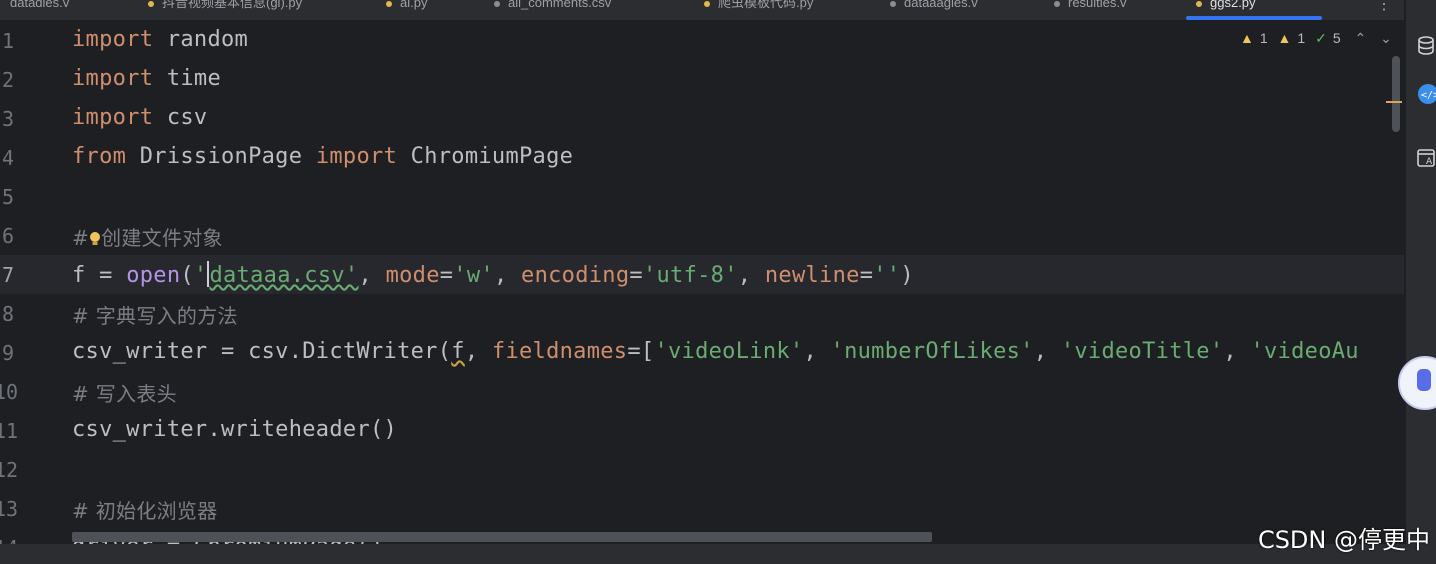 This screenshot has width=1436, height=564. Describe the element at coordinates (702, 508) in the screenshot. I see `code-line: 13 # 初始化浏览器` at that location.